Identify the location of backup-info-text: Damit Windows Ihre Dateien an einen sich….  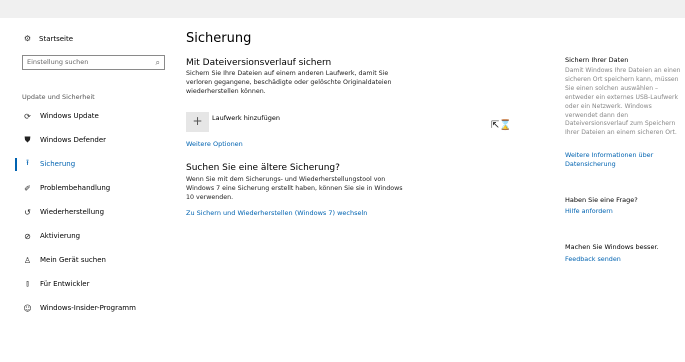
(623, 102).